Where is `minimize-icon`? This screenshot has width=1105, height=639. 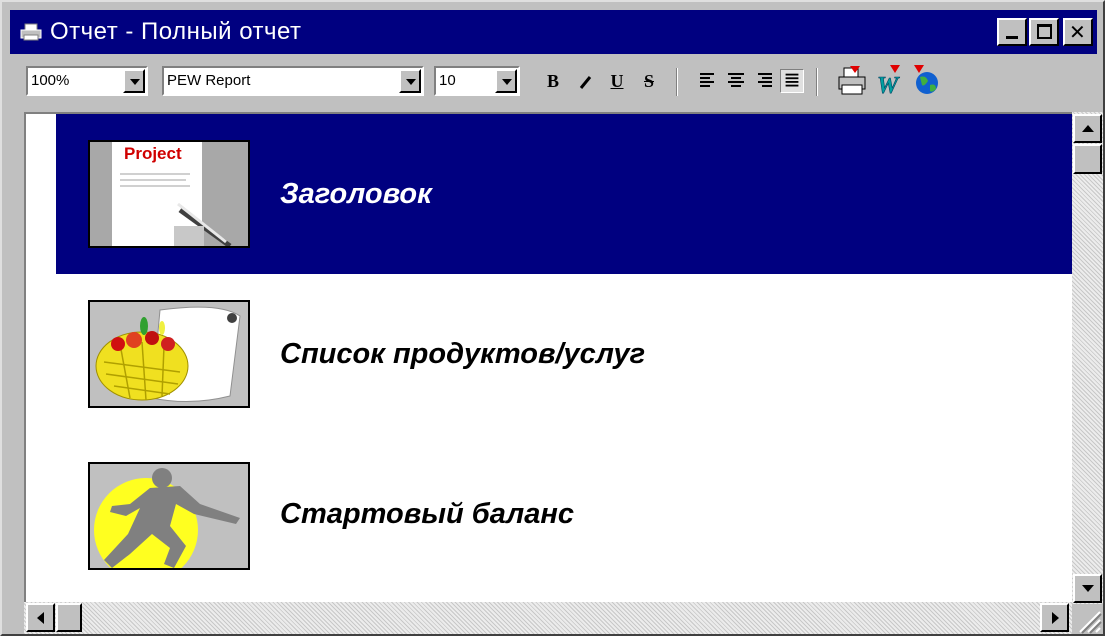 minimize-icon is located at coordinates (1012, 37).